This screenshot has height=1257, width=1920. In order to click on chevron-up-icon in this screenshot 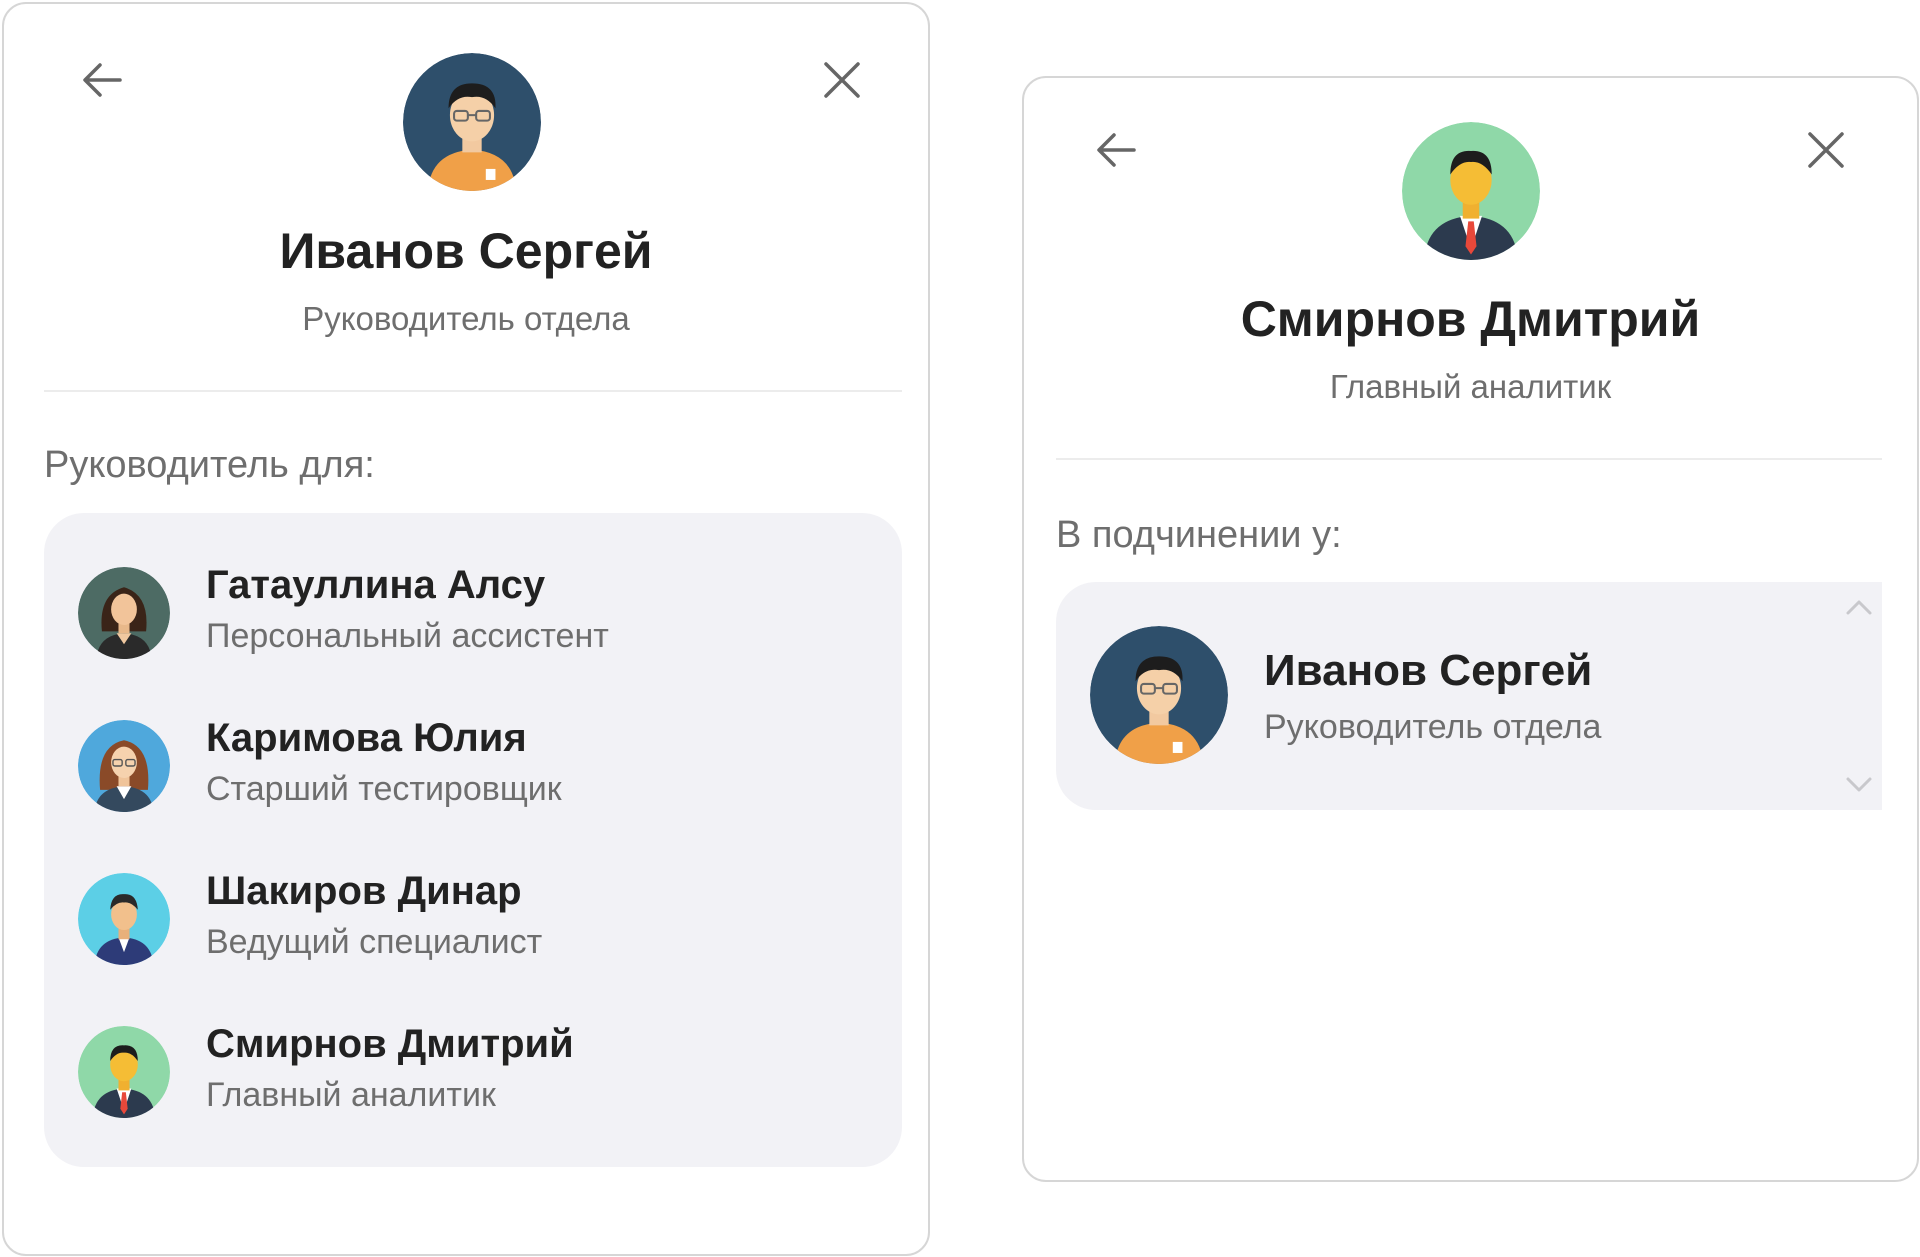, I will do `click(1859, 607)`.